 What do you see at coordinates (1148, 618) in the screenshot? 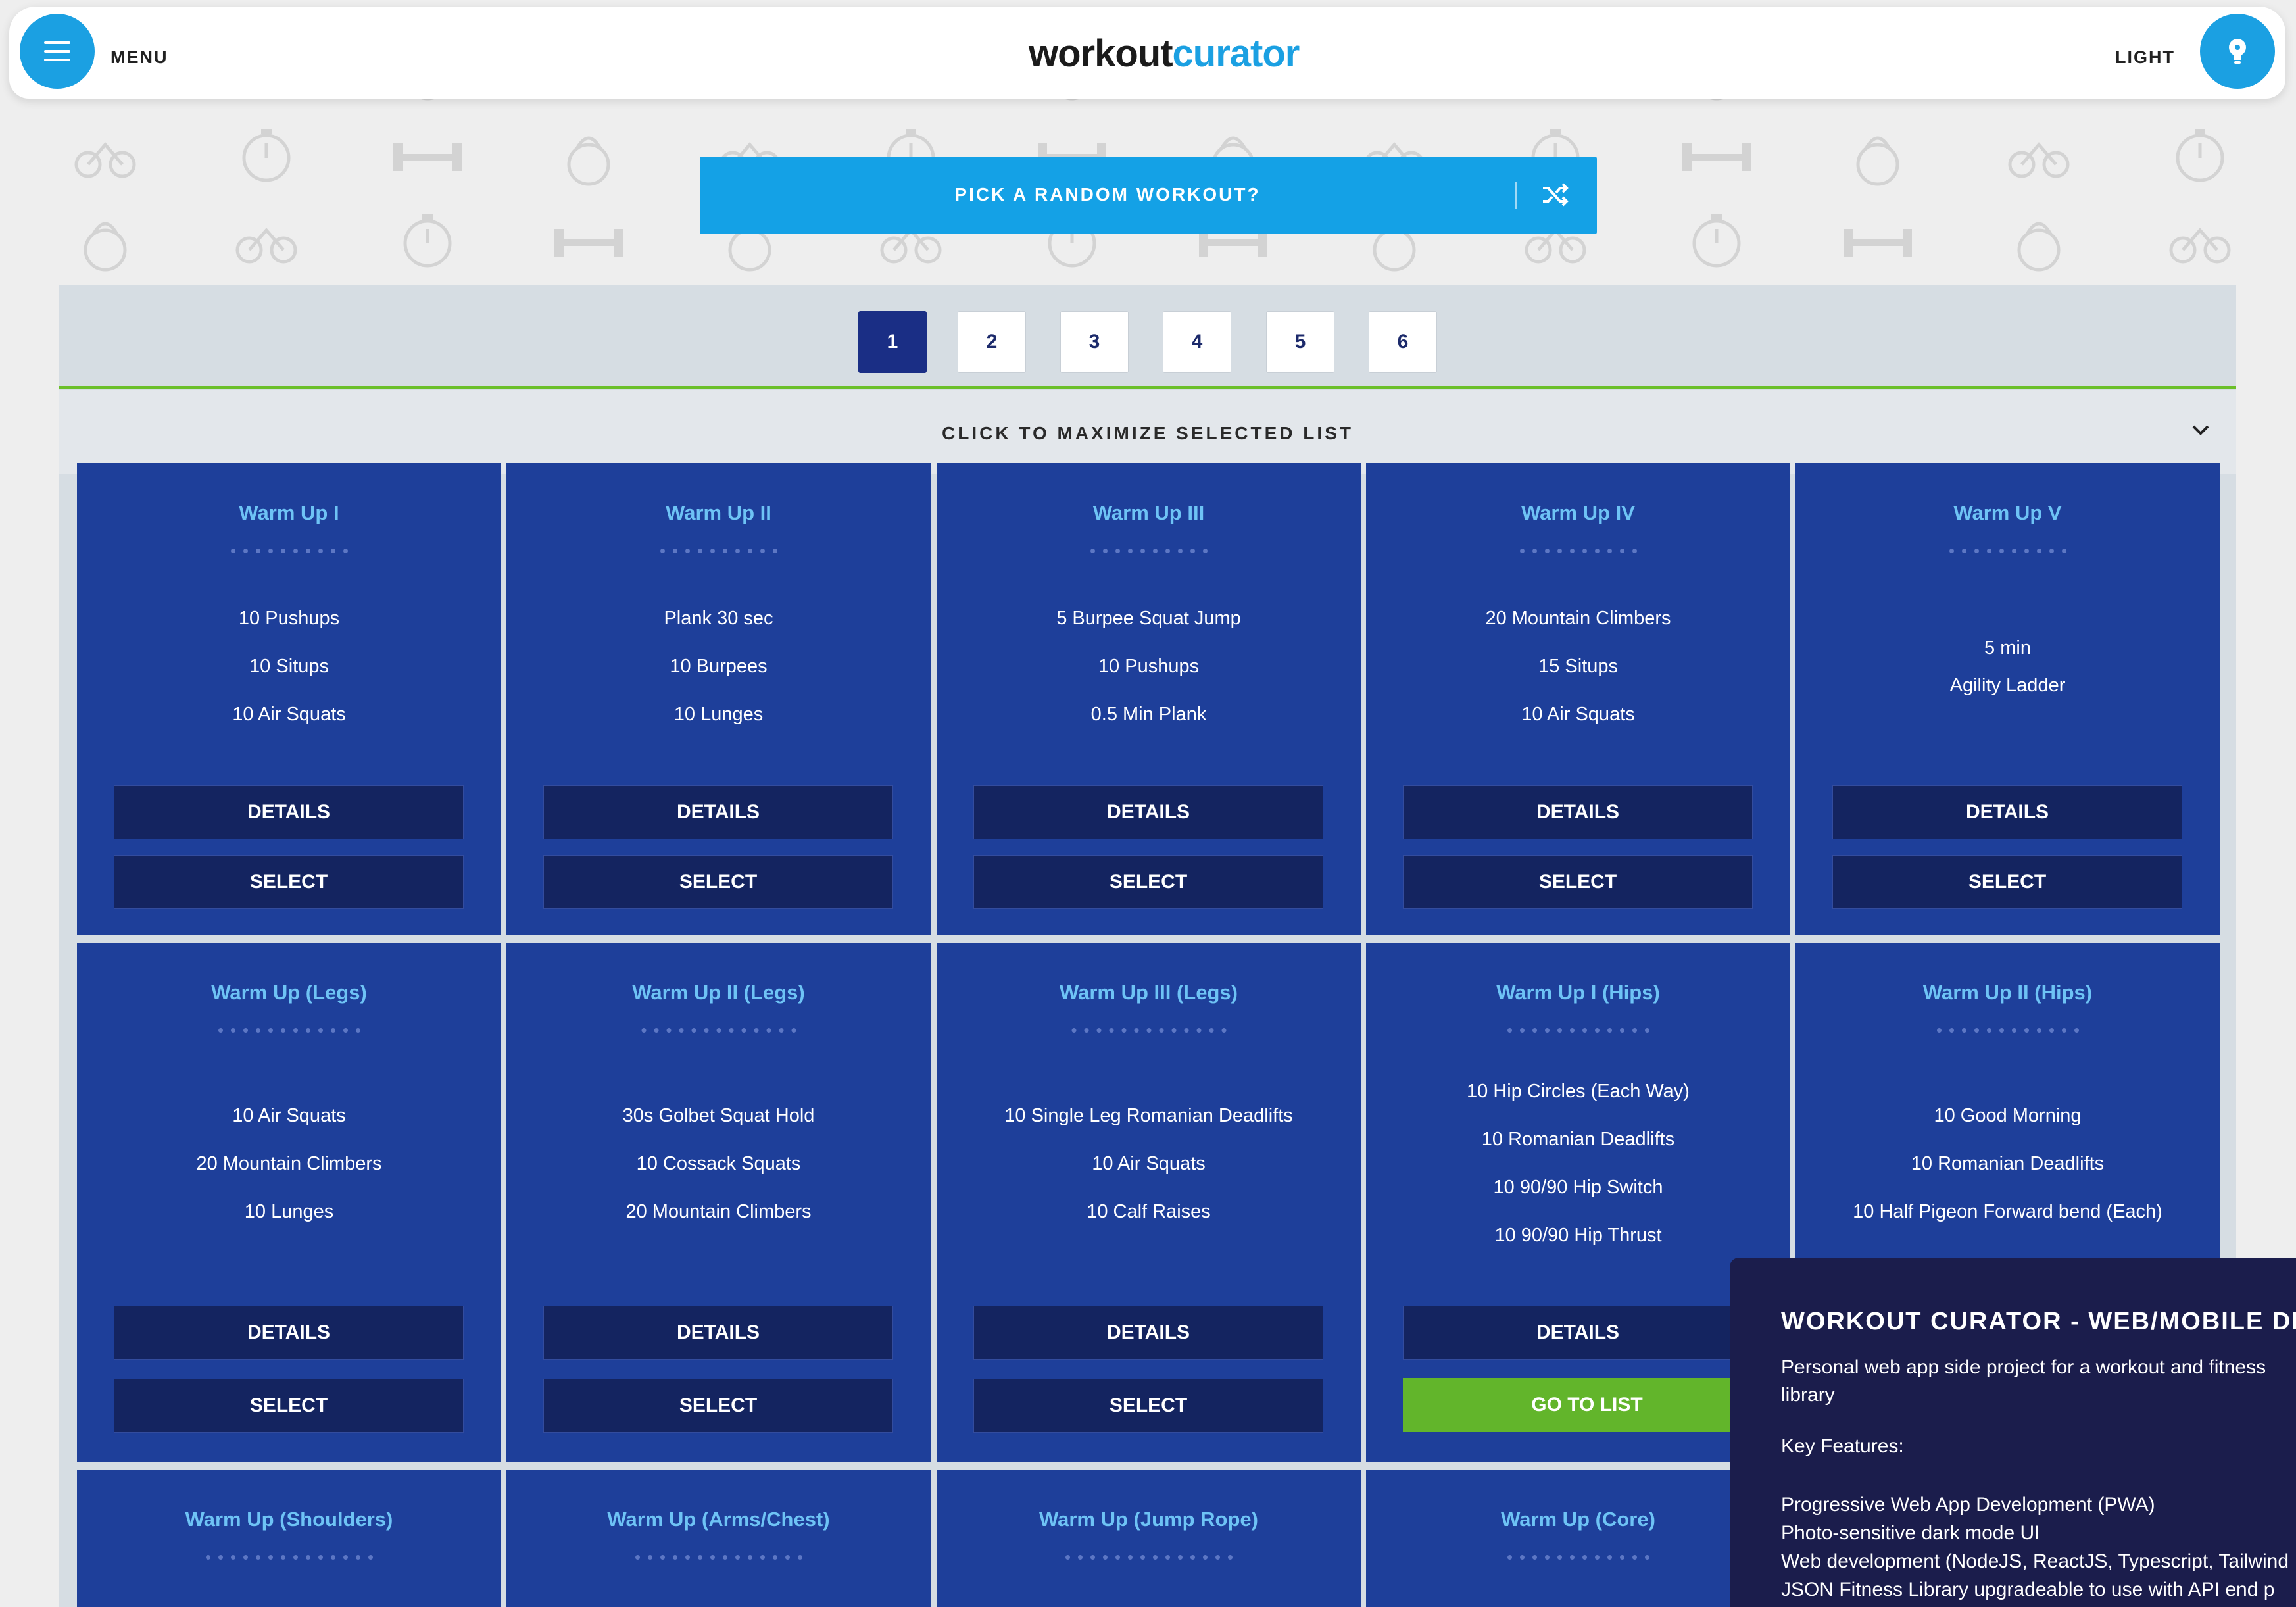
I see `exercise-item: 5 Burpee Squat Jump` at bounding box center [1148, 618].